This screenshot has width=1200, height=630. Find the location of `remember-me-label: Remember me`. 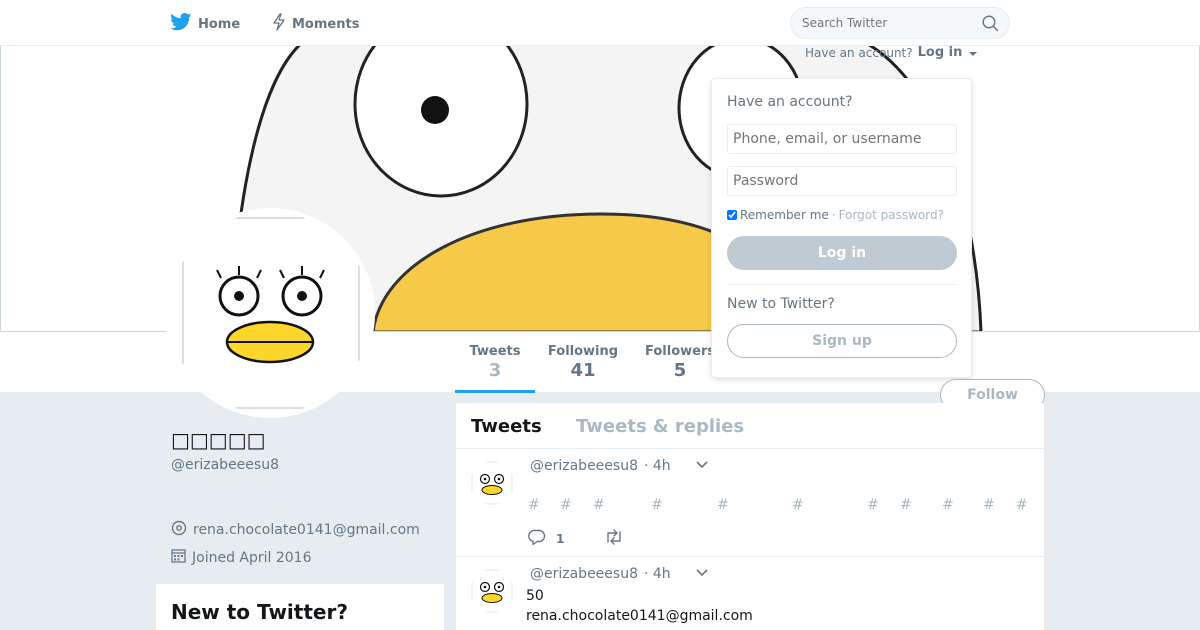

remember-me-label: Remember me is located at coordinates (784, 215).